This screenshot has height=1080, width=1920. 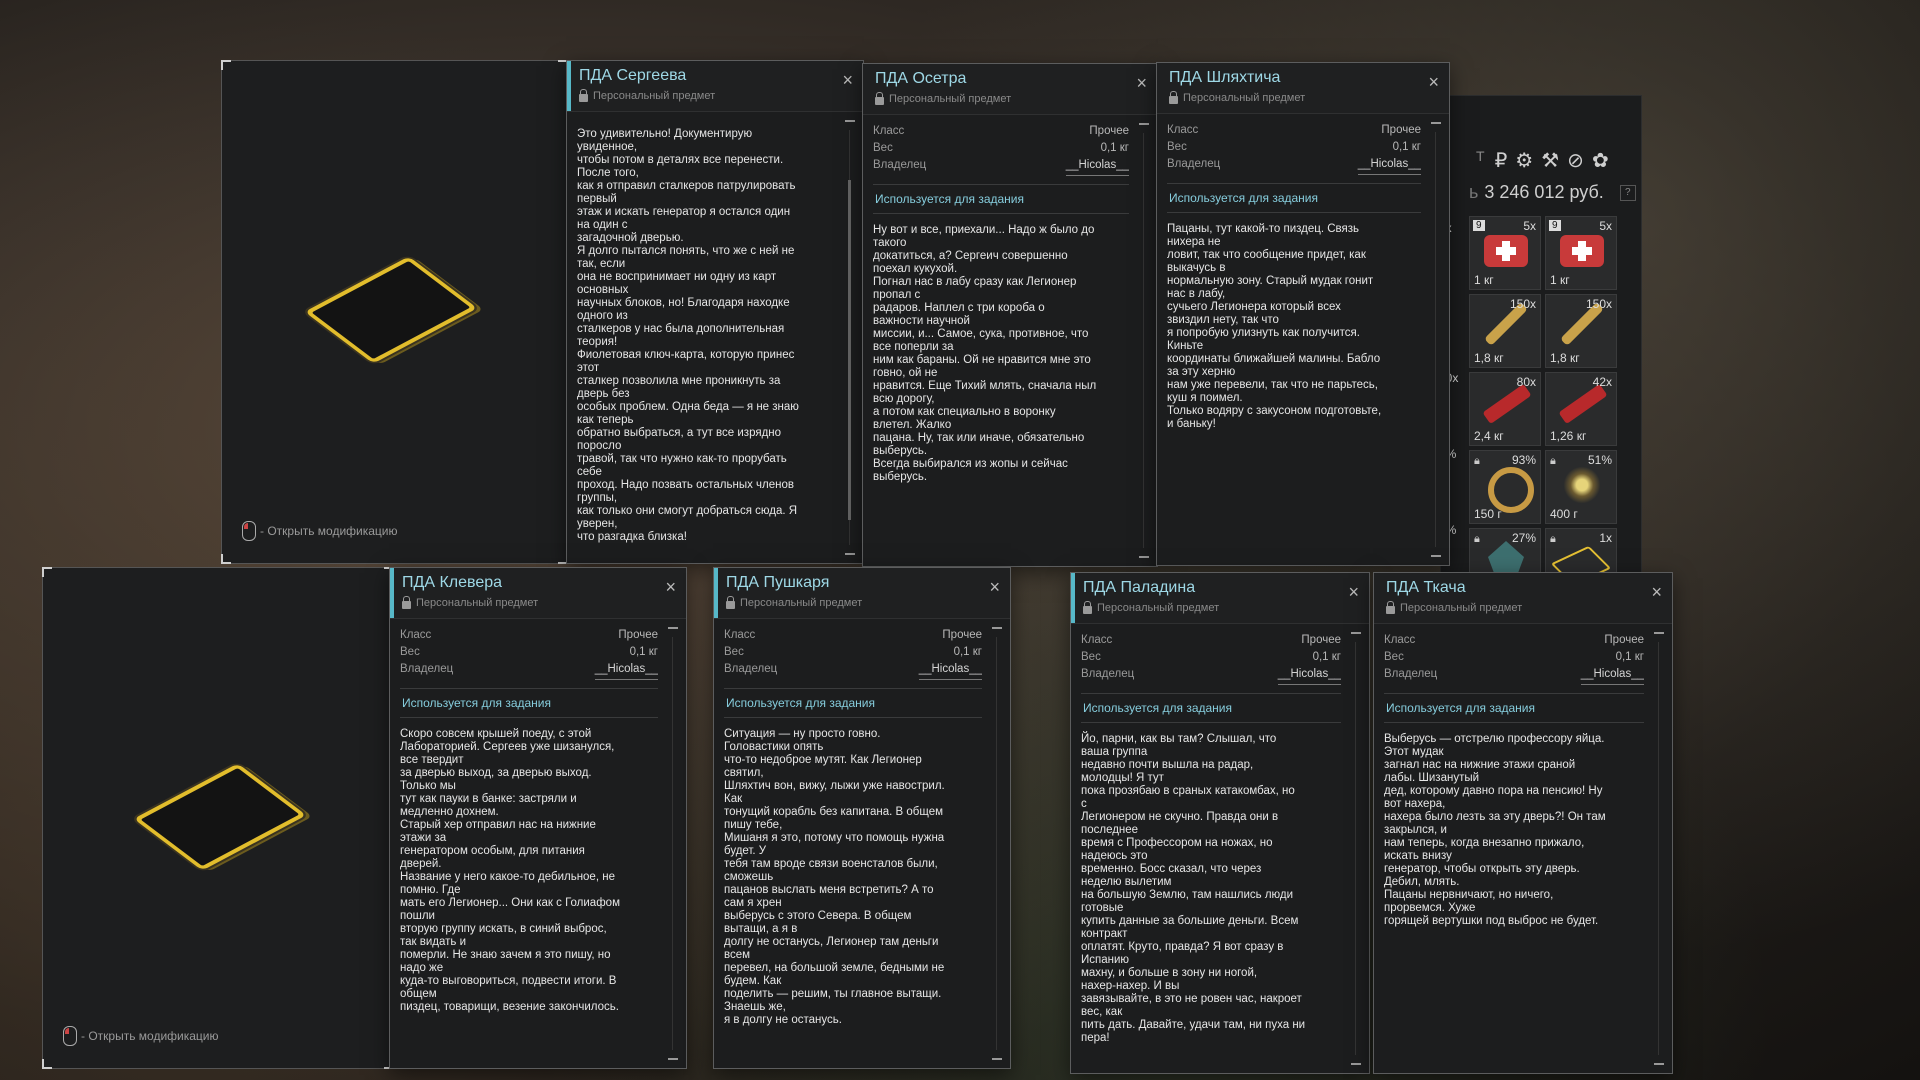 What do you see at coordinates (1507, 404) in the screenshot?
I see `shell-icon` at bounding box center [1507, 404].